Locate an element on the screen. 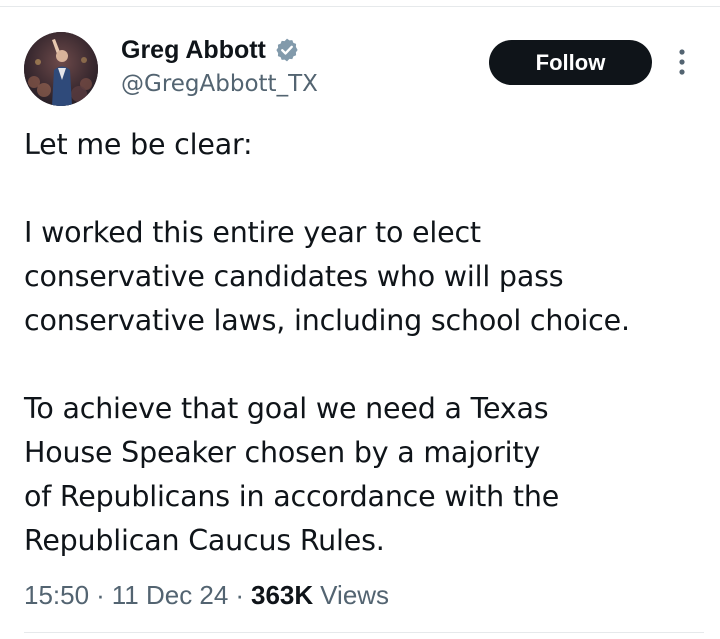 The width and height of the screenshot is (720, 639). more-vertical-icon is located at coordinates (682, 62).